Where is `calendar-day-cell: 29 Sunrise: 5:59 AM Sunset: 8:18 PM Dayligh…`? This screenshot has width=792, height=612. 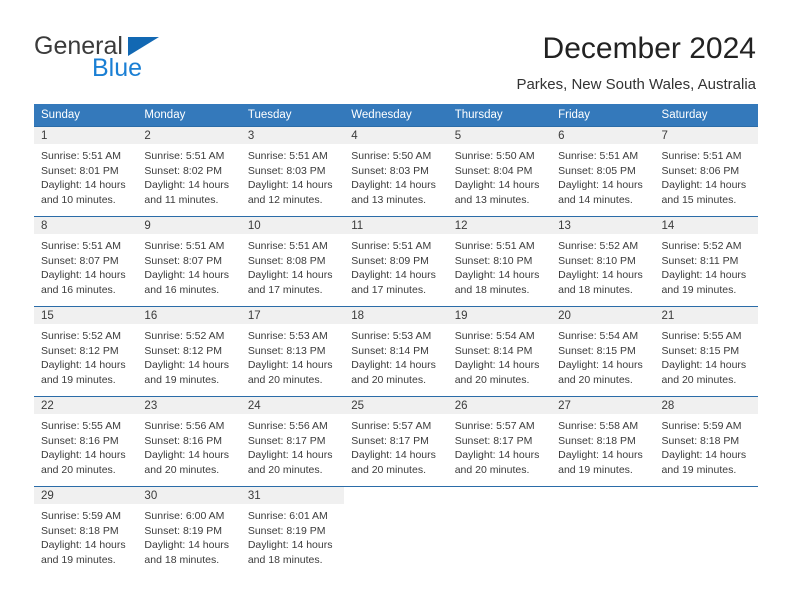 calendar-day-cell: 29 Sunrise: 5:59 AM Sunset: 8:18 PM Dayligh… is located at coordinates (86, 531).